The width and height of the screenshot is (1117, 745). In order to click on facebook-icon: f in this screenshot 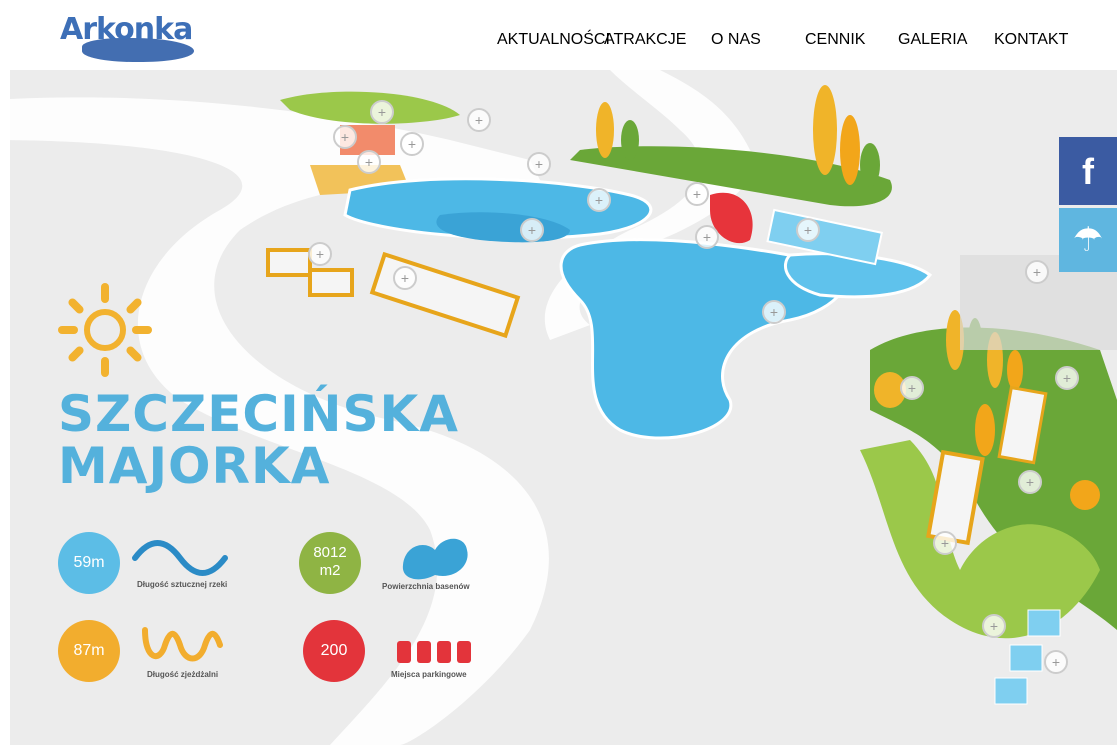, I will do `click(1088, 171)`.